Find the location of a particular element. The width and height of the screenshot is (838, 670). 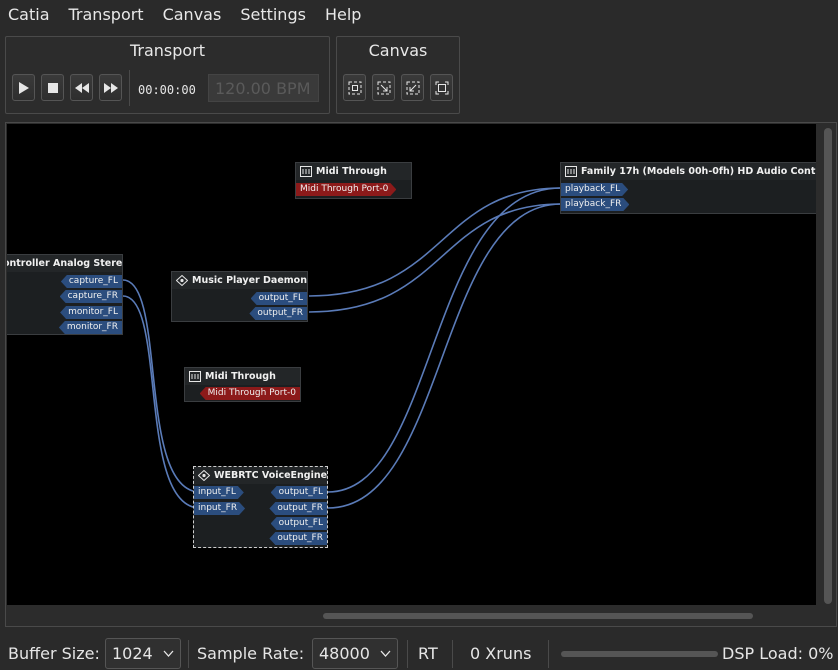

play-button is located at coordinates (23, 87).